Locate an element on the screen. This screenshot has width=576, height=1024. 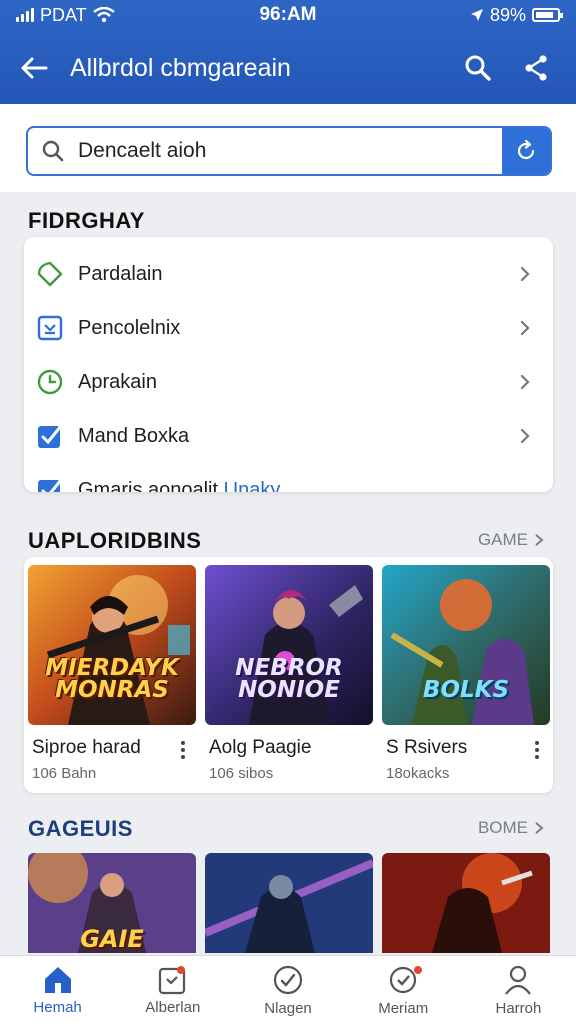
search-input is located at coordinates (290, 151).